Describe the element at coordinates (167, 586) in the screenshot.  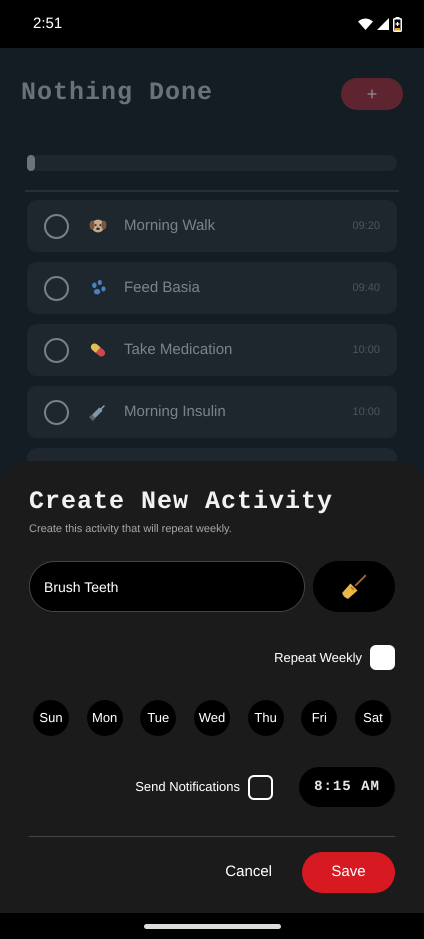
I see `name-field: Brush Teeth` at that location.